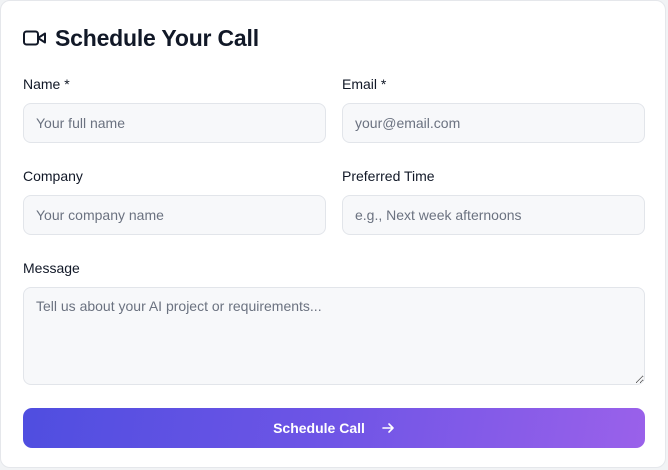 The image size is (668, 470). Describe the element at coordinates (46, 84) in the screenshot. I see `name-label: Name *` at that location.